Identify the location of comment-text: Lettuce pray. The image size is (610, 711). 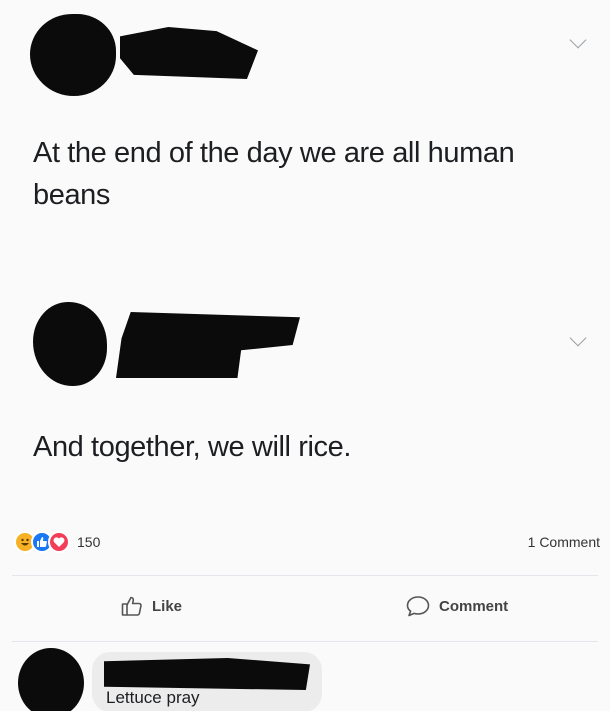
(153, 697).